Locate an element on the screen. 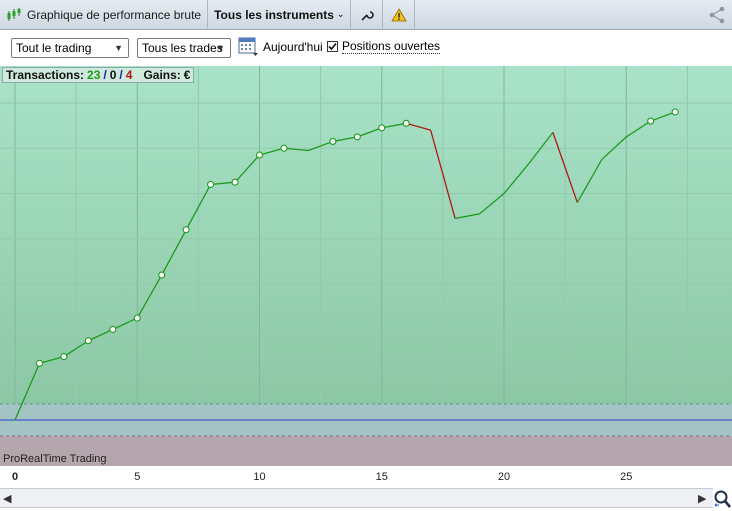 The width and height of the screenshot is (732, 511). open-positions-checkbox is located at coordinates (332, 46).